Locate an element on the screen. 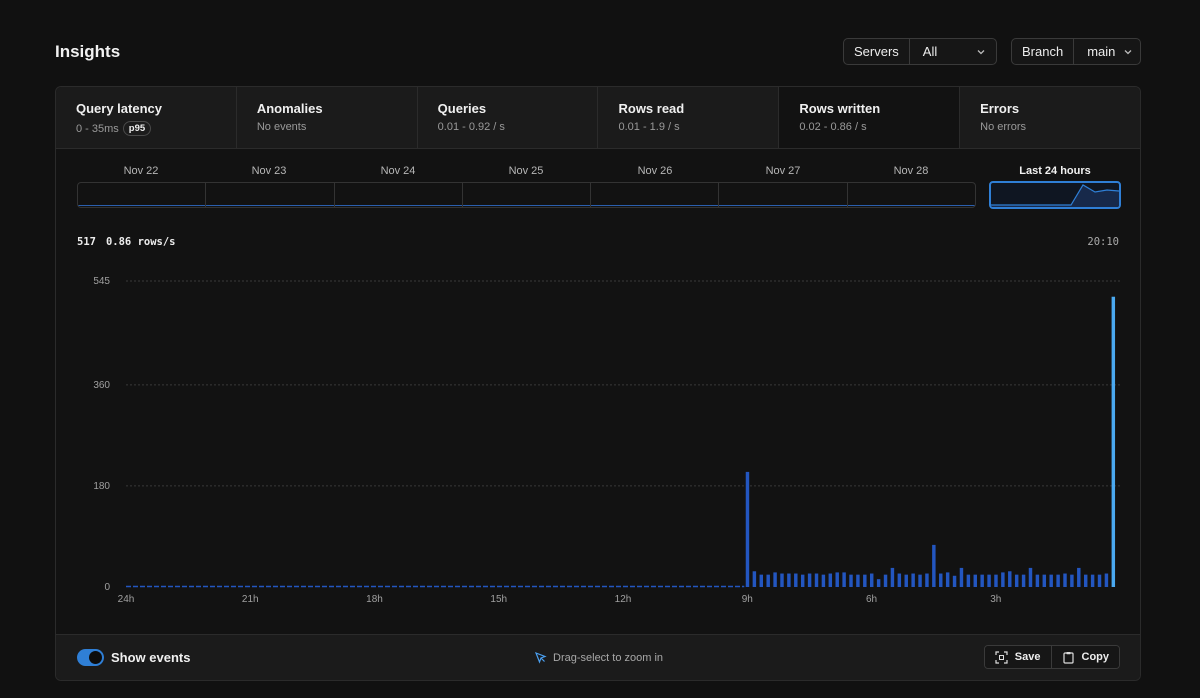  servers-filter: Servers All is located at coordinates (920, 51).